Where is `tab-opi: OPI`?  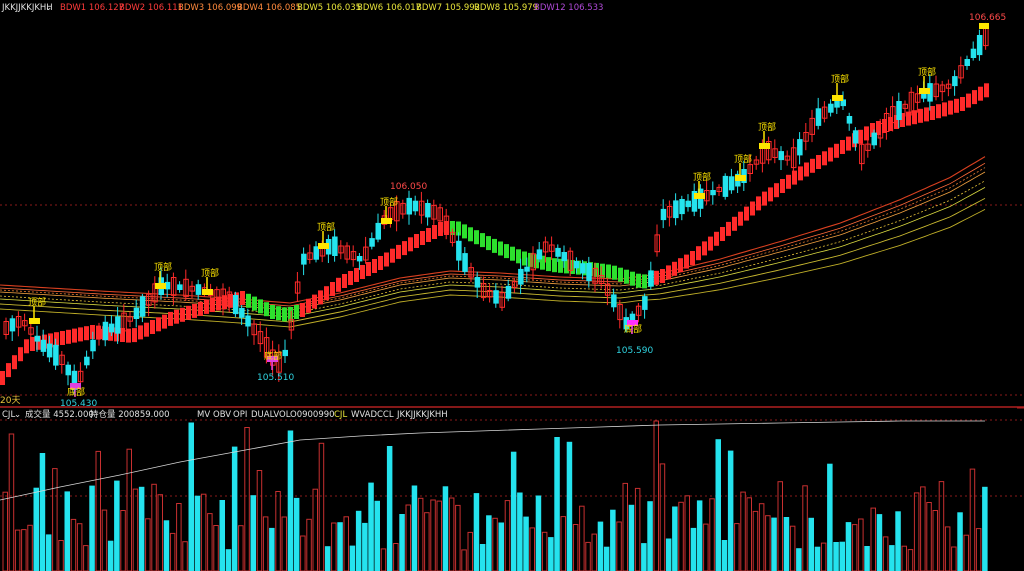 tab-opi: OPI is located at coordinates (240, 415).